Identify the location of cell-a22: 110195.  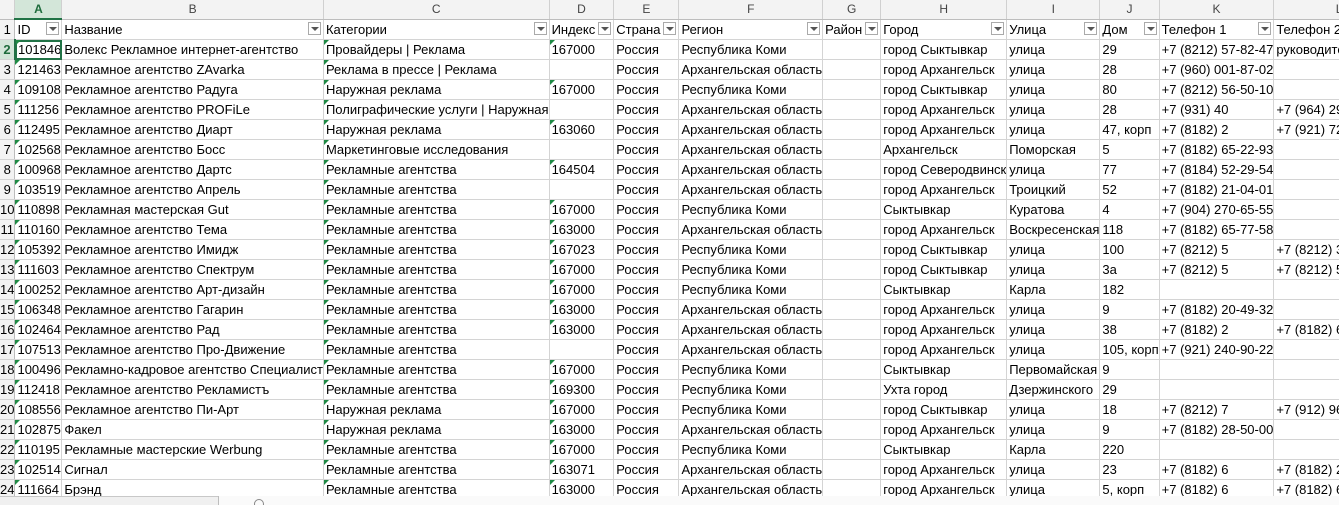
(38, 449).